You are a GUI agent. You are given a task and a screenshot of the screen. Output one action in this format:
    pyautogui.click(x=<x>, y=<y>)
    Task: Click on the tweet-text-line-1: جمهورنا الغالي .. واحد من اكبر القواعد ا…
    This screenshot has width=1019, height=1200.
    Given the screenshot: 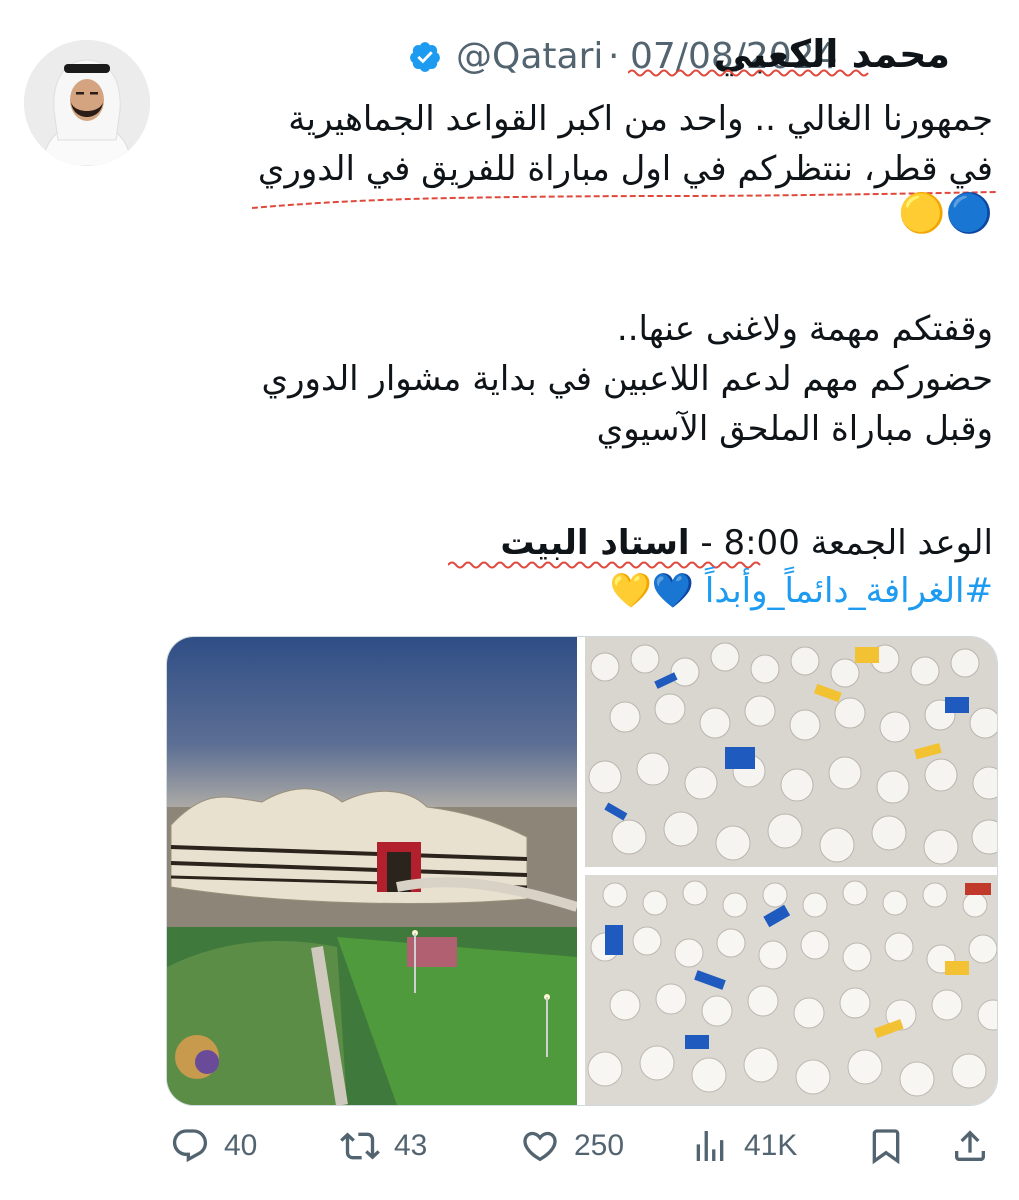 What is the action you would take?
    pyautogui.click(x=640, y=119)
    